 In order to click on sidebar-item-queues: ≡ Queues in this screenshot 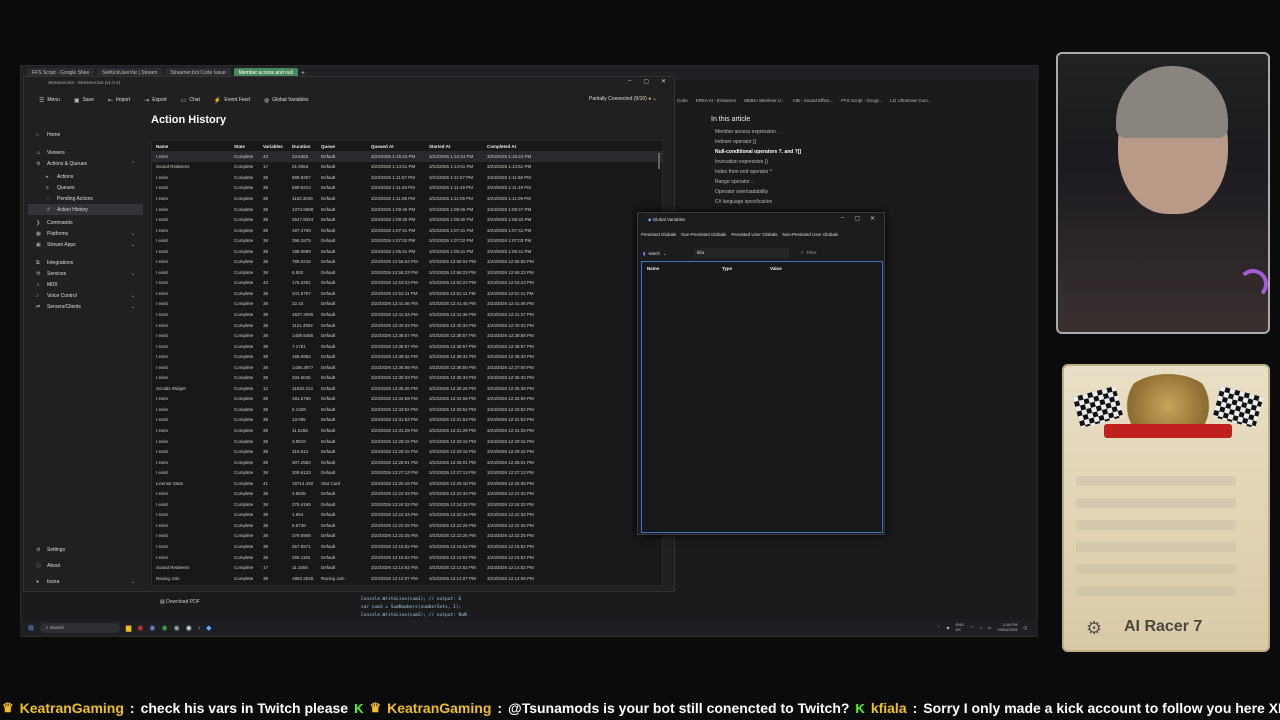, I will do `click(85, 187)`.